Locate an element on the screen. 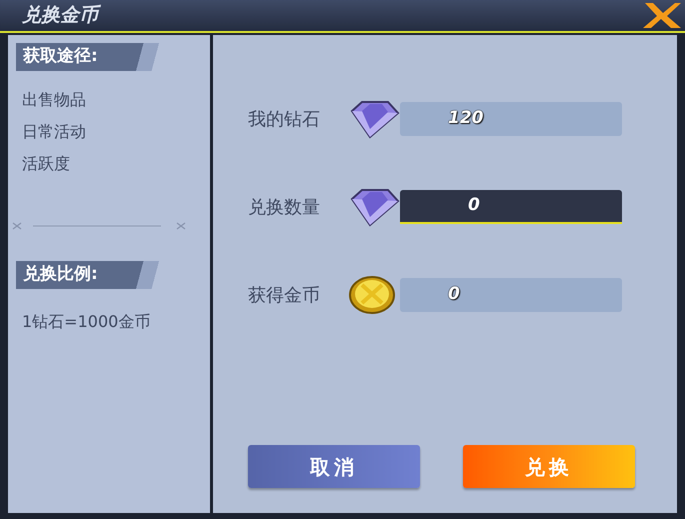 Image resolution: width=685 pixels, height=519 pixels. info-text: 日常活动 is located at coordinates (54, 132).